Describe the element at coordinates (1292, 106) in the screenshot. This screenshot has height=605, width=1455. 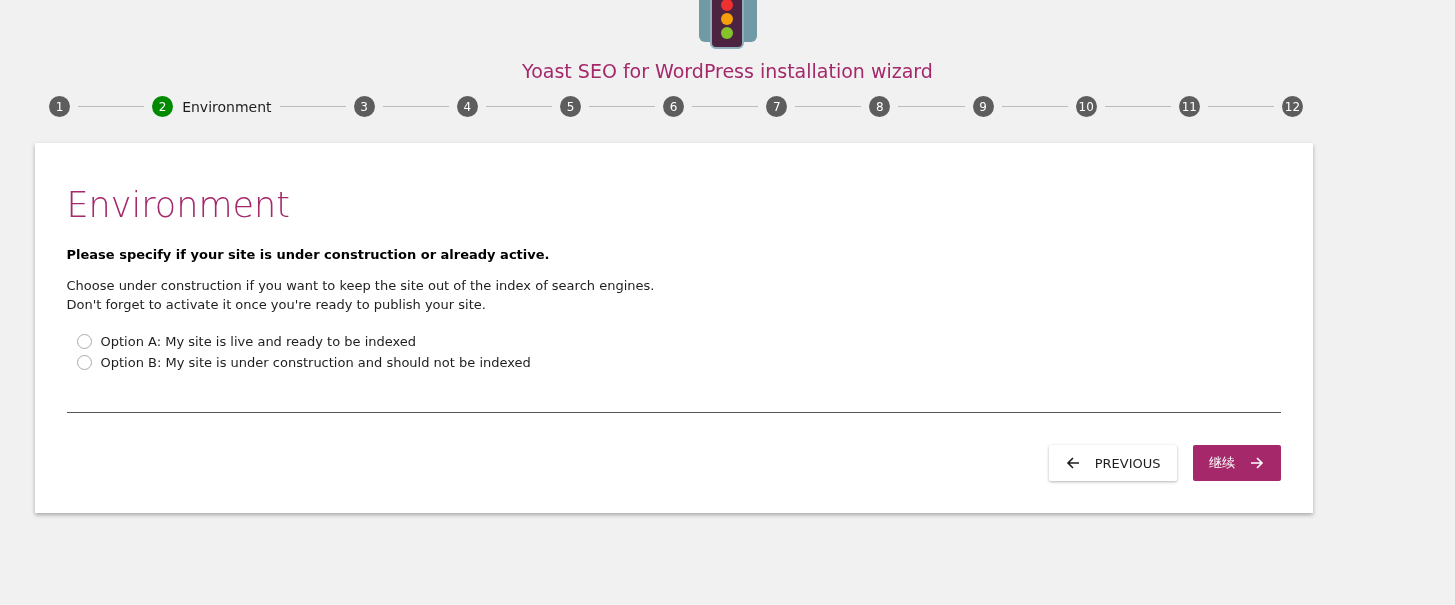
I see `step-number: 12` at that location.